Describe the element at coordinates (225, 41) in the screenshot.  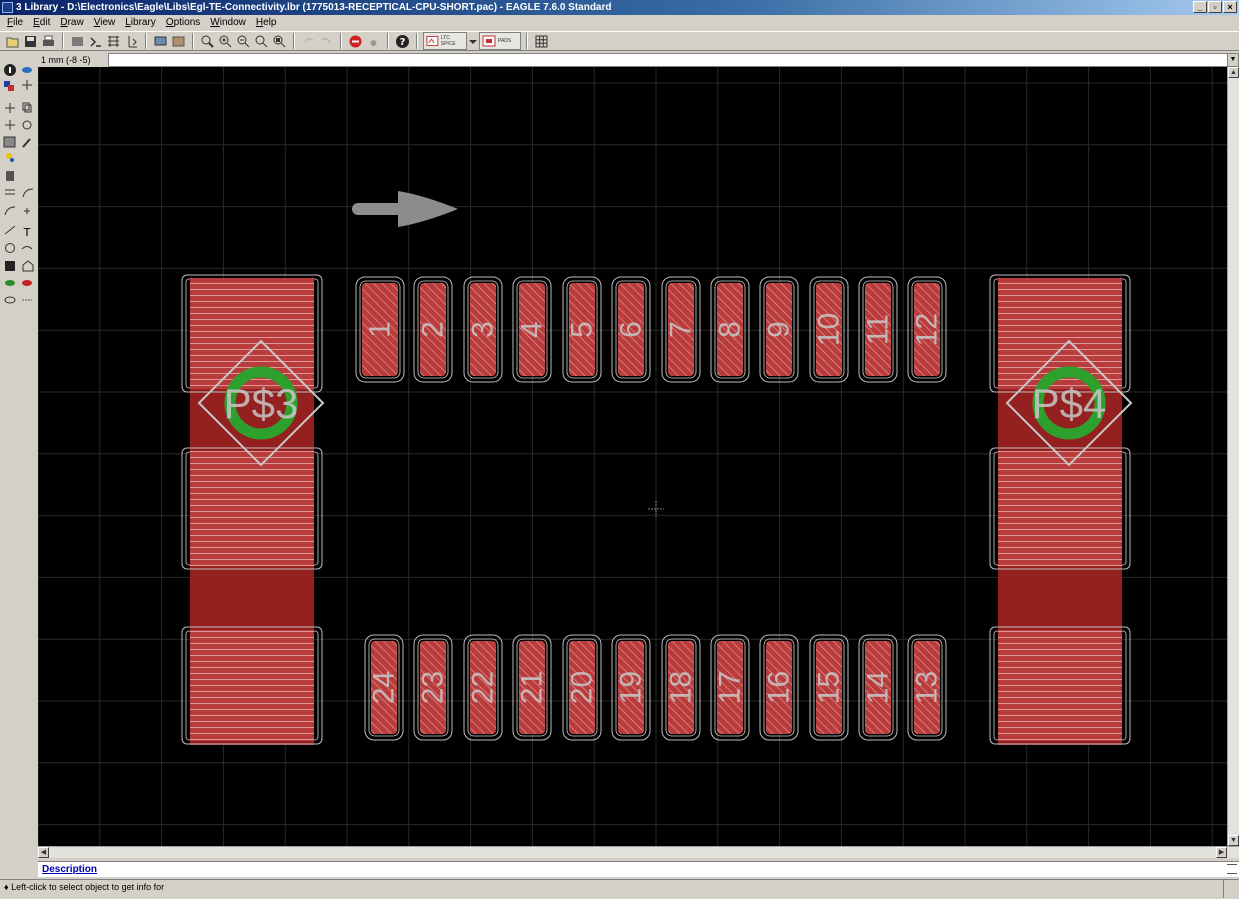
I see `zoom-in-button` at that location.